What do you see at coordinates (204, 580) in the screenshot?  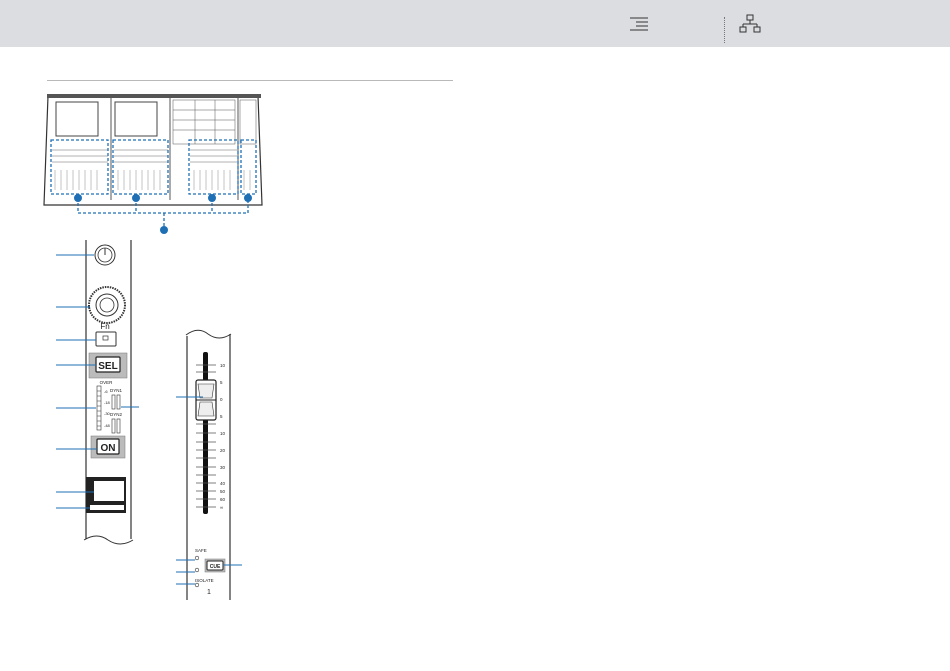 I see `isolate-label: ISOLATE` at bounding box center [204, 580].